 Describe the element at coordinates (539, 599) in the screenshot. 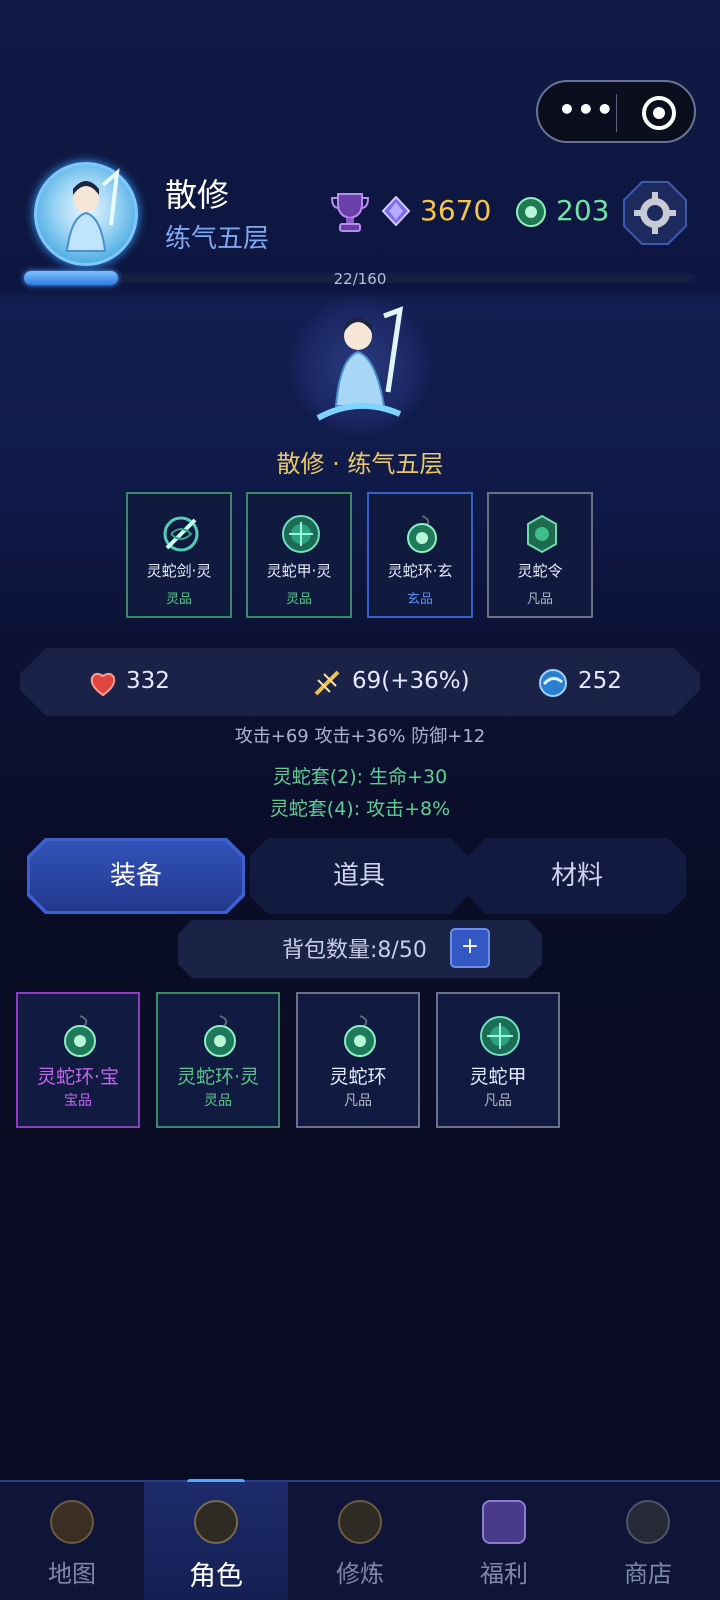

I see `equip-quality: 凡品` at that location.